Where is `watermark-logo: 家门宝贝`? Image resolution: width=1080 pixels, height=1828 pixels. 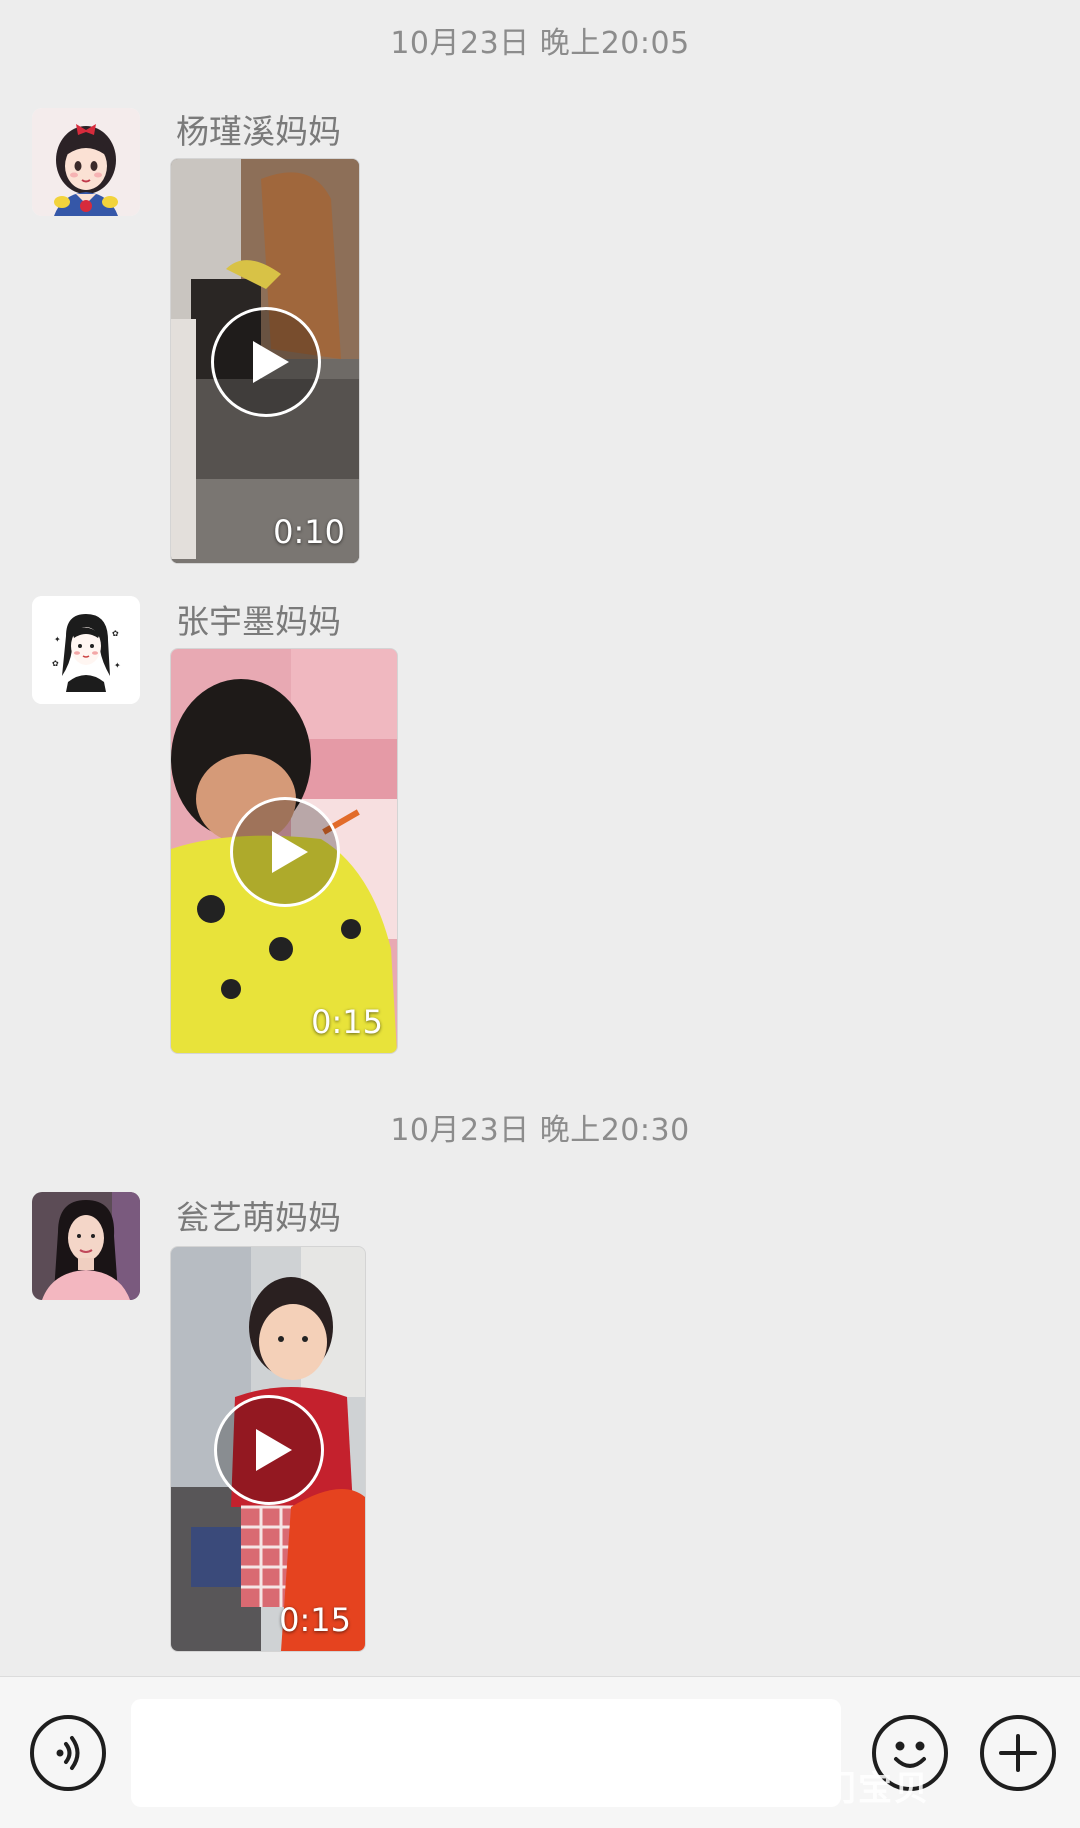
watermark-logo: 家门宝贝 is located at coordinates (858, 1789).